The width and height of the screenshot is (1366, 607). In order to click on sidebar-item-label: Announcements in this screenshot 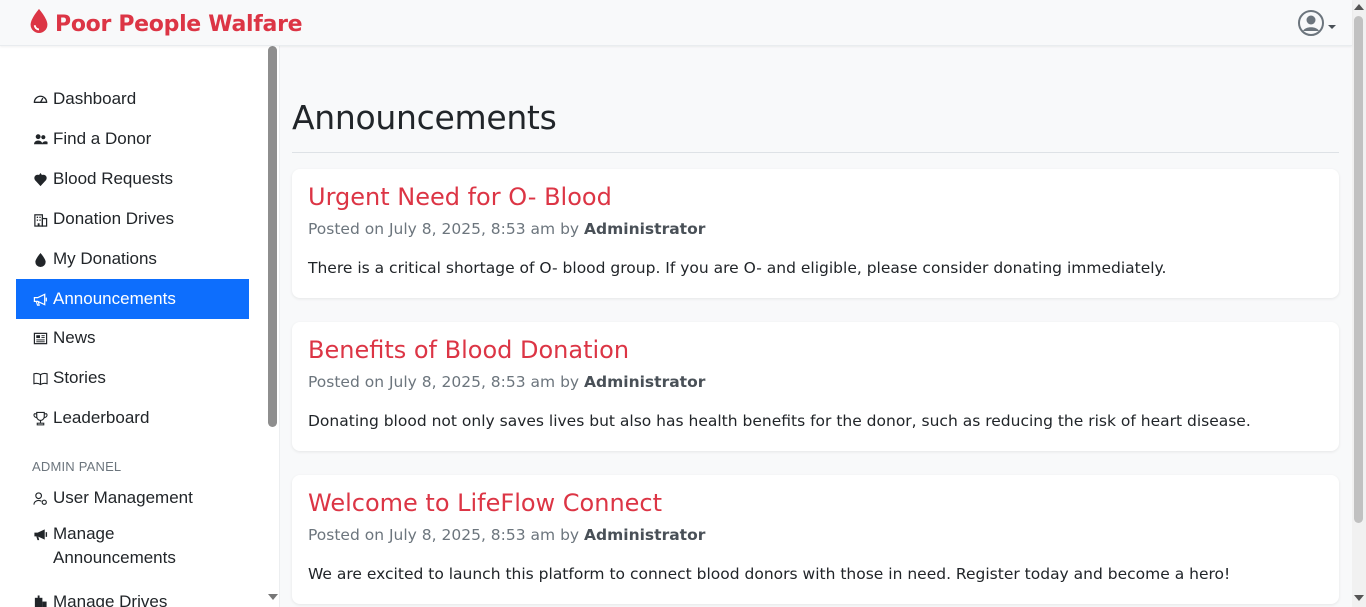, I will do `click(114, 298)`.